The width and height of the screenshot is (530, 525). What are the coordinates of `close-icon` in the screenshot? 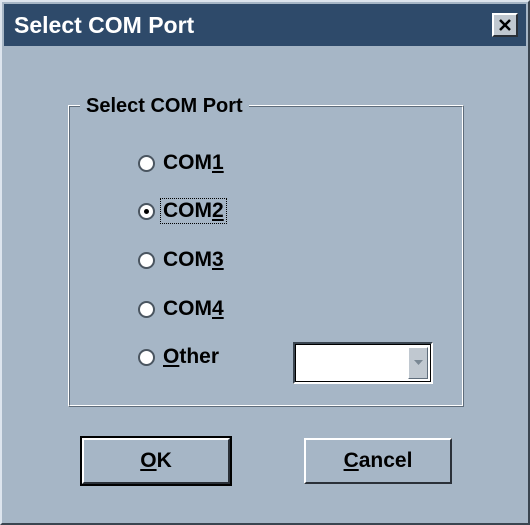 It's located at (505, 25).